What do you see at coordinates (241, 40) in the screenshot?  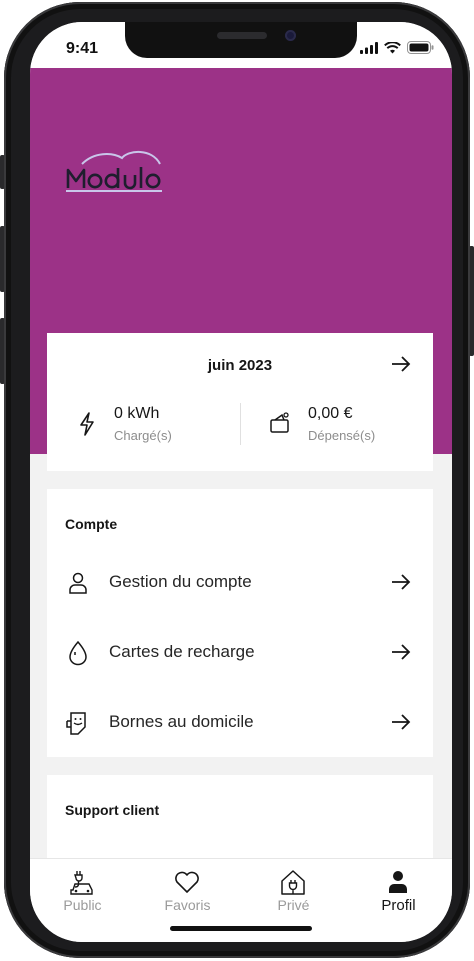 I see `device-notch` at bounding box center [241, 40].